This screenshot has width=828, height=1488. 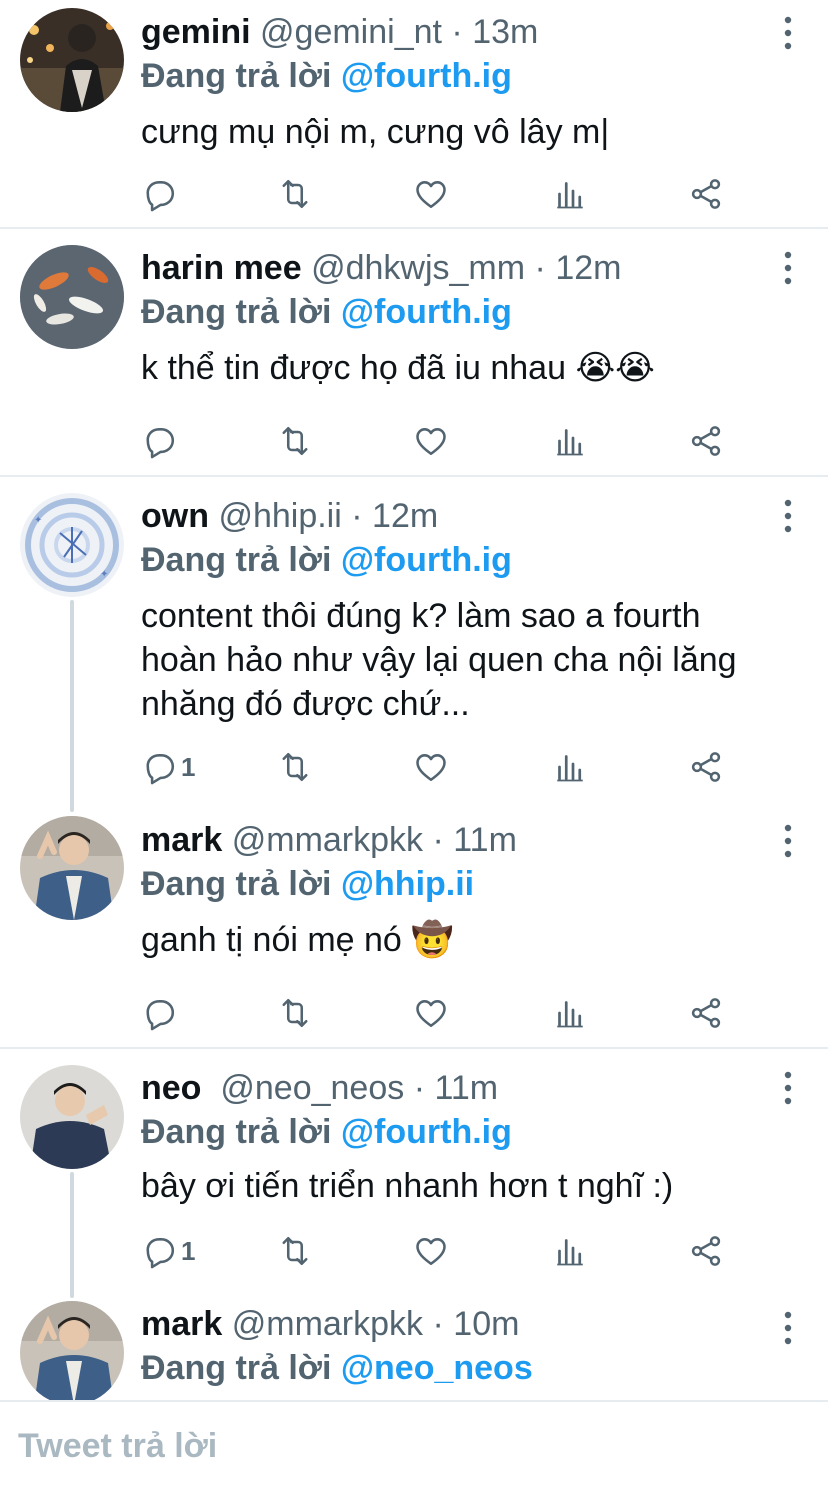 I want to click on tweet-header: gemini @gemini_nt · 13m, so click(x=459, y=32).